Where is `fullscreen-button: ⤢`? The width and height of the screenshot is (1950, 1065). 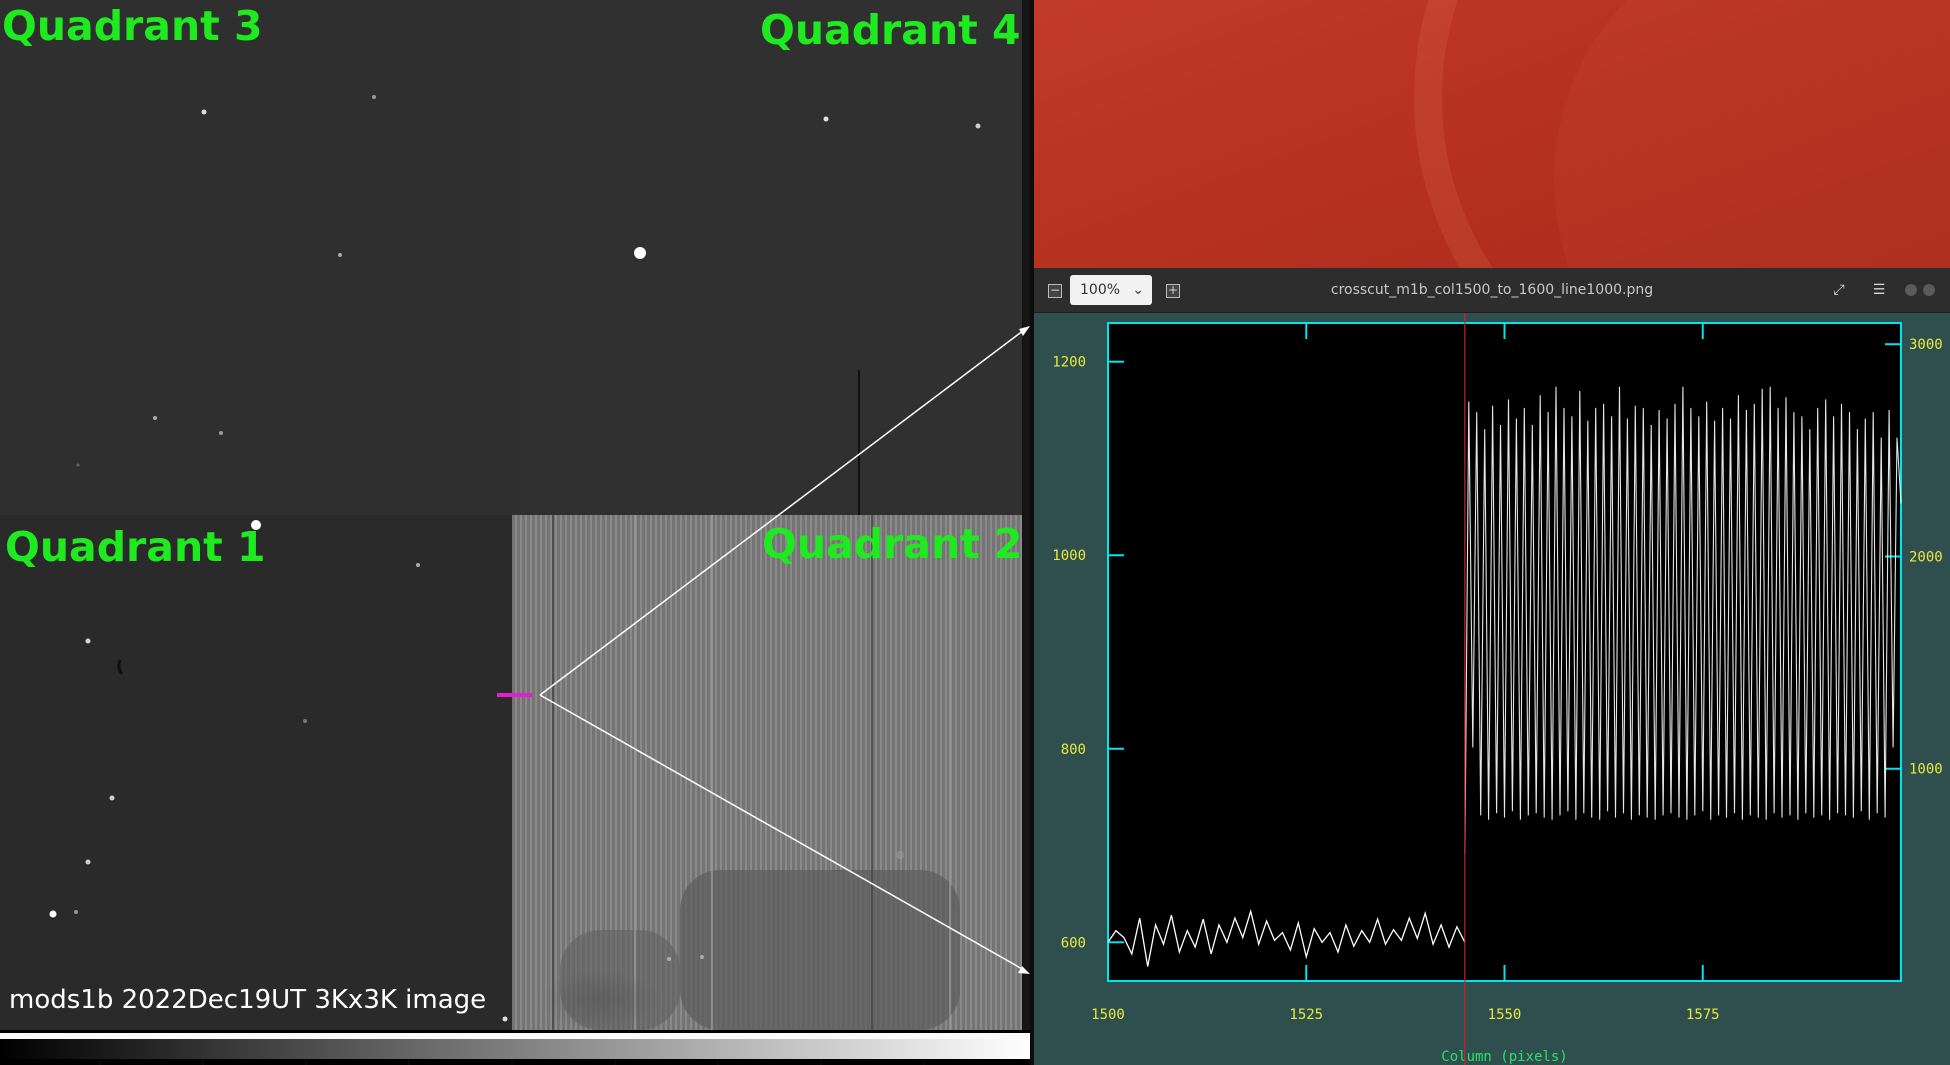 fullscreen-button: ⤢ is located at coordinates (1839, 290).